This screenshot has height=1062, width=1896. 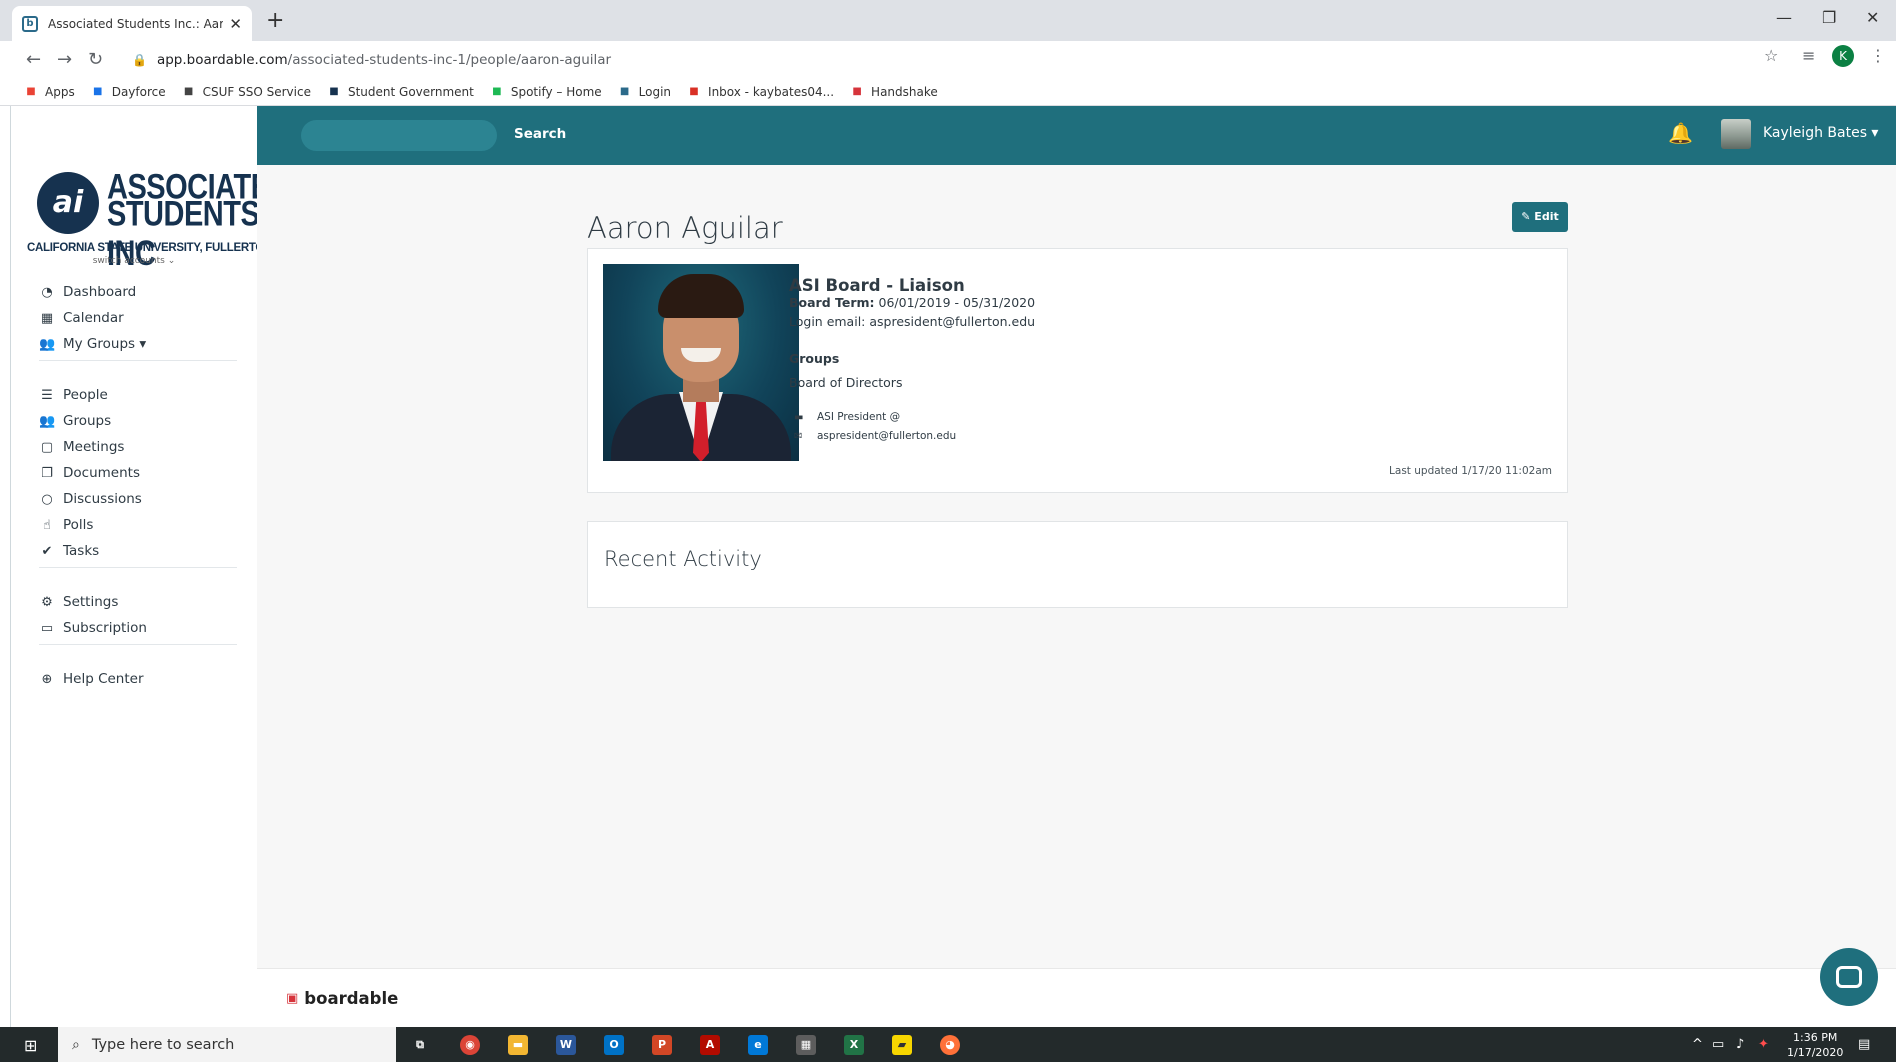 I want to click on user-avatar, so click(x=1736, y=134).